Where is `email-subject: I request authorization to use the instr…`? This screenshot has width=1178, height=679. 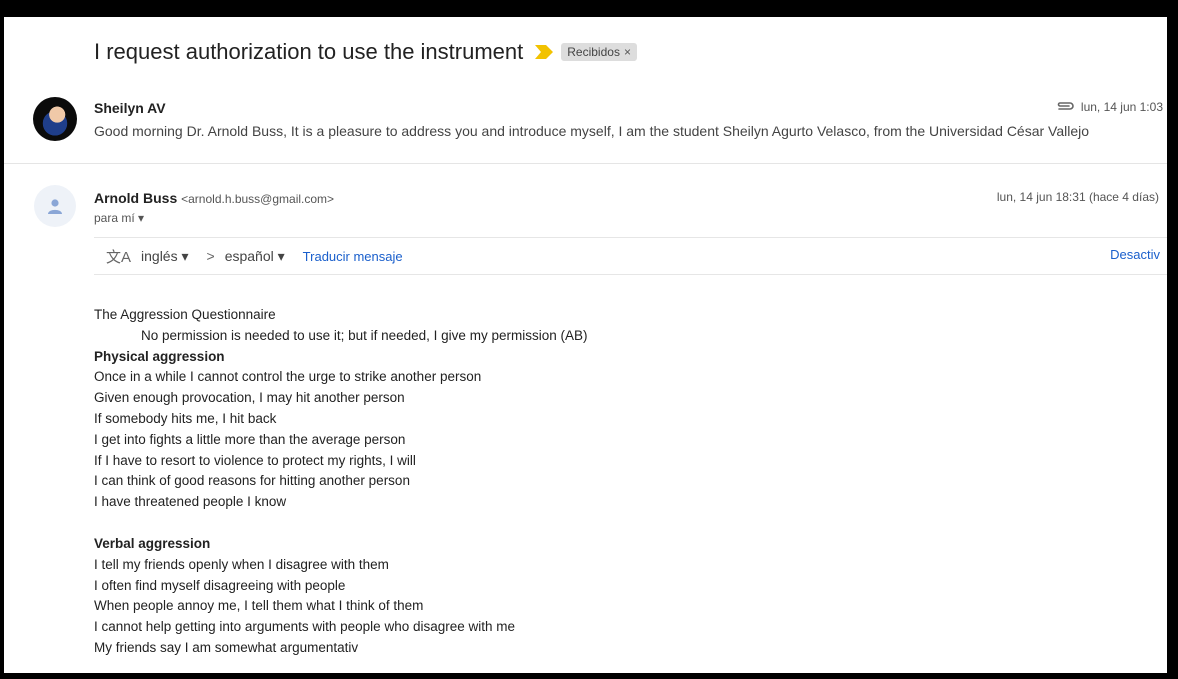
email-subject: I request authorization to use the instr… is located at coordinates (309, 51).